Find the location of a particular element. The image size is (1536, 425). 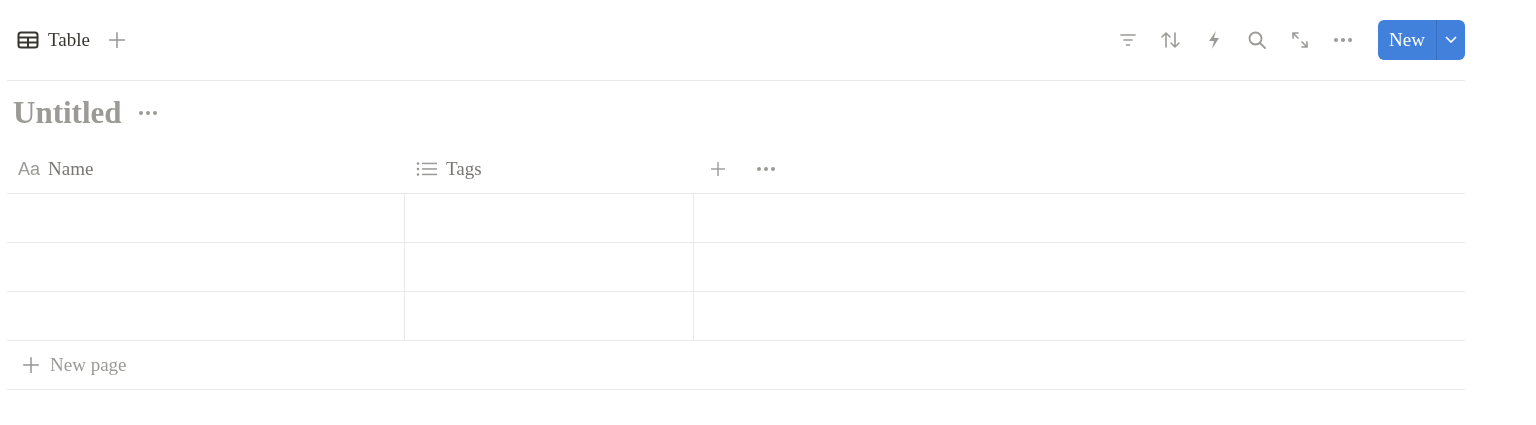

new-page-label: New page is located at coordinates (88, 365).